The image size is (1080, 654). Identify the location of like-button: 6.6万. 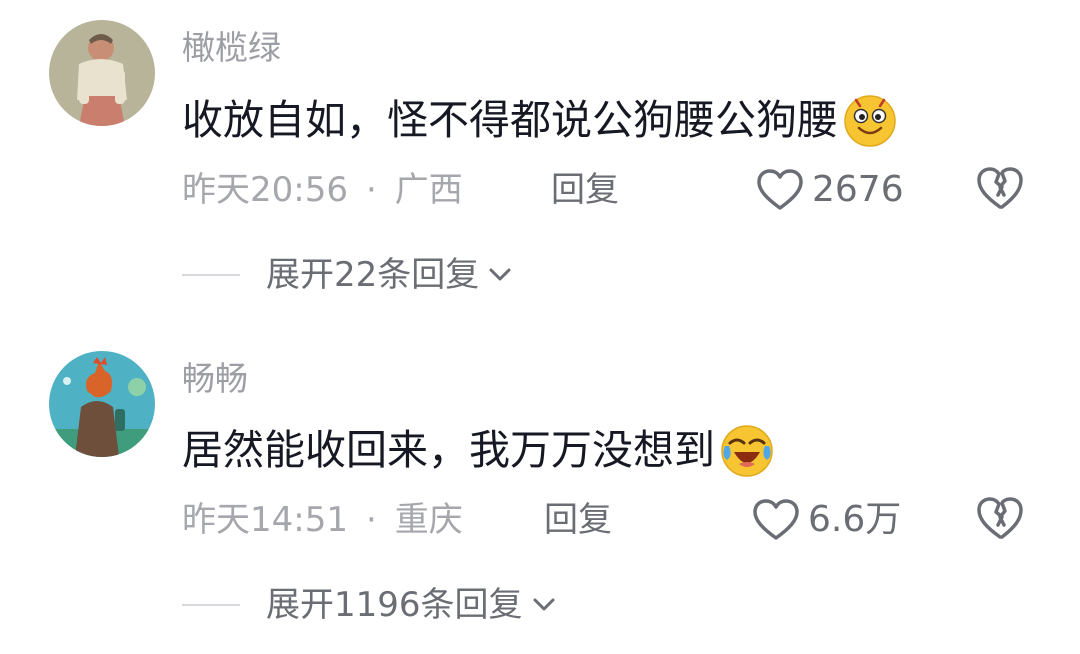
(826, 520).